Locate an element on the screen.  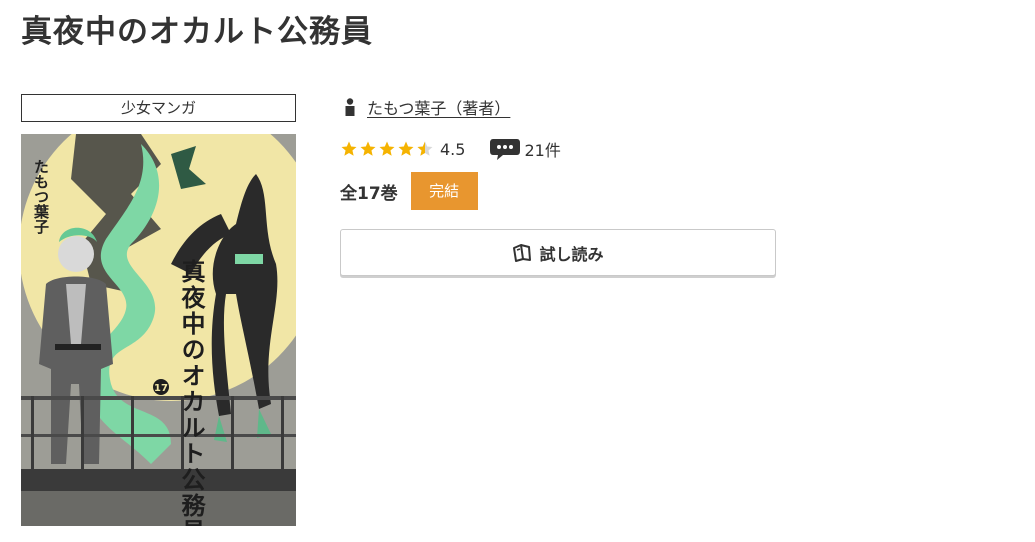
volume-count: 全17巻 is located at coordinates (369, 193).